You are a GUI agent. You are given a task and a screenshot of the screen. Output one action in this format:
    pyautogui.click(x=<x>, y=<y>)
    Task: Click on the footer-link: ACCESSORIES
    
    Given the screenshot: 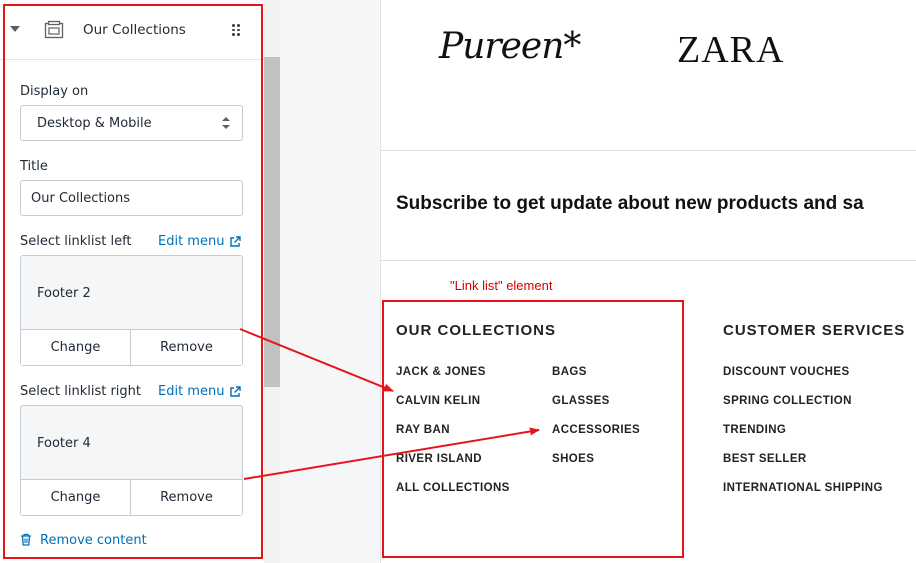 What is the action you would take?
    pyautogui.click(x=596, y=430)
    